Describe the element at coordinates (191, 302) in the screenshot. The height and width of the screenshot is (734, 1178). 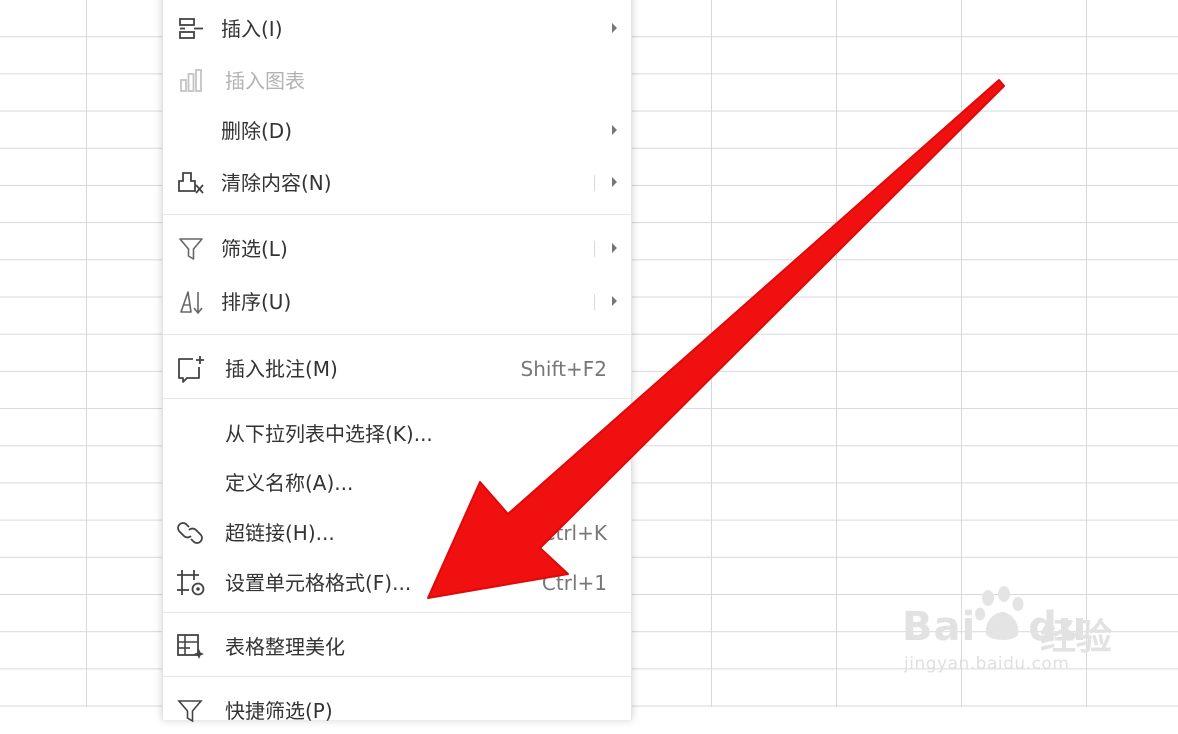
I see `sort-icon` at that location.